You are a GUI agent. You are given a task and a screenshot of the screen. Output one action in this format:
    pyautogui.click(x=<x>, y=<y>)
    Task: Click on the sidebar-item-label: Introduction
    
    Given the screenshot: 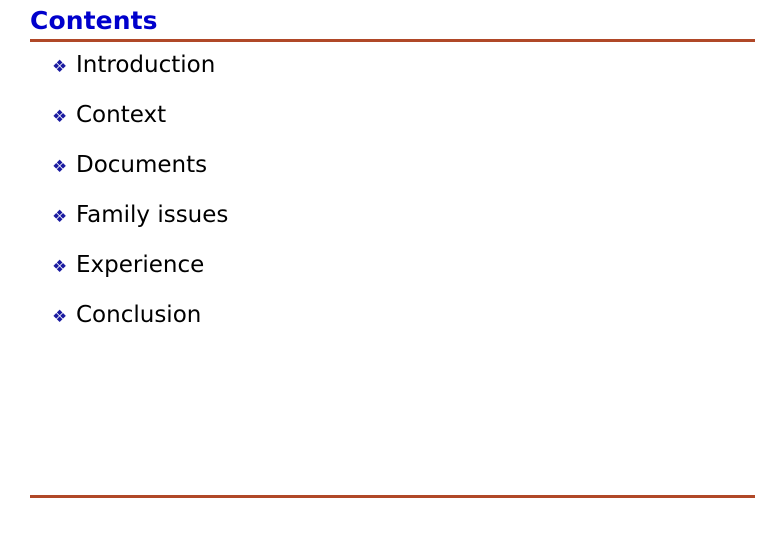 What is the action you would take?
    pyautogui.click(x=146, y=65)
    